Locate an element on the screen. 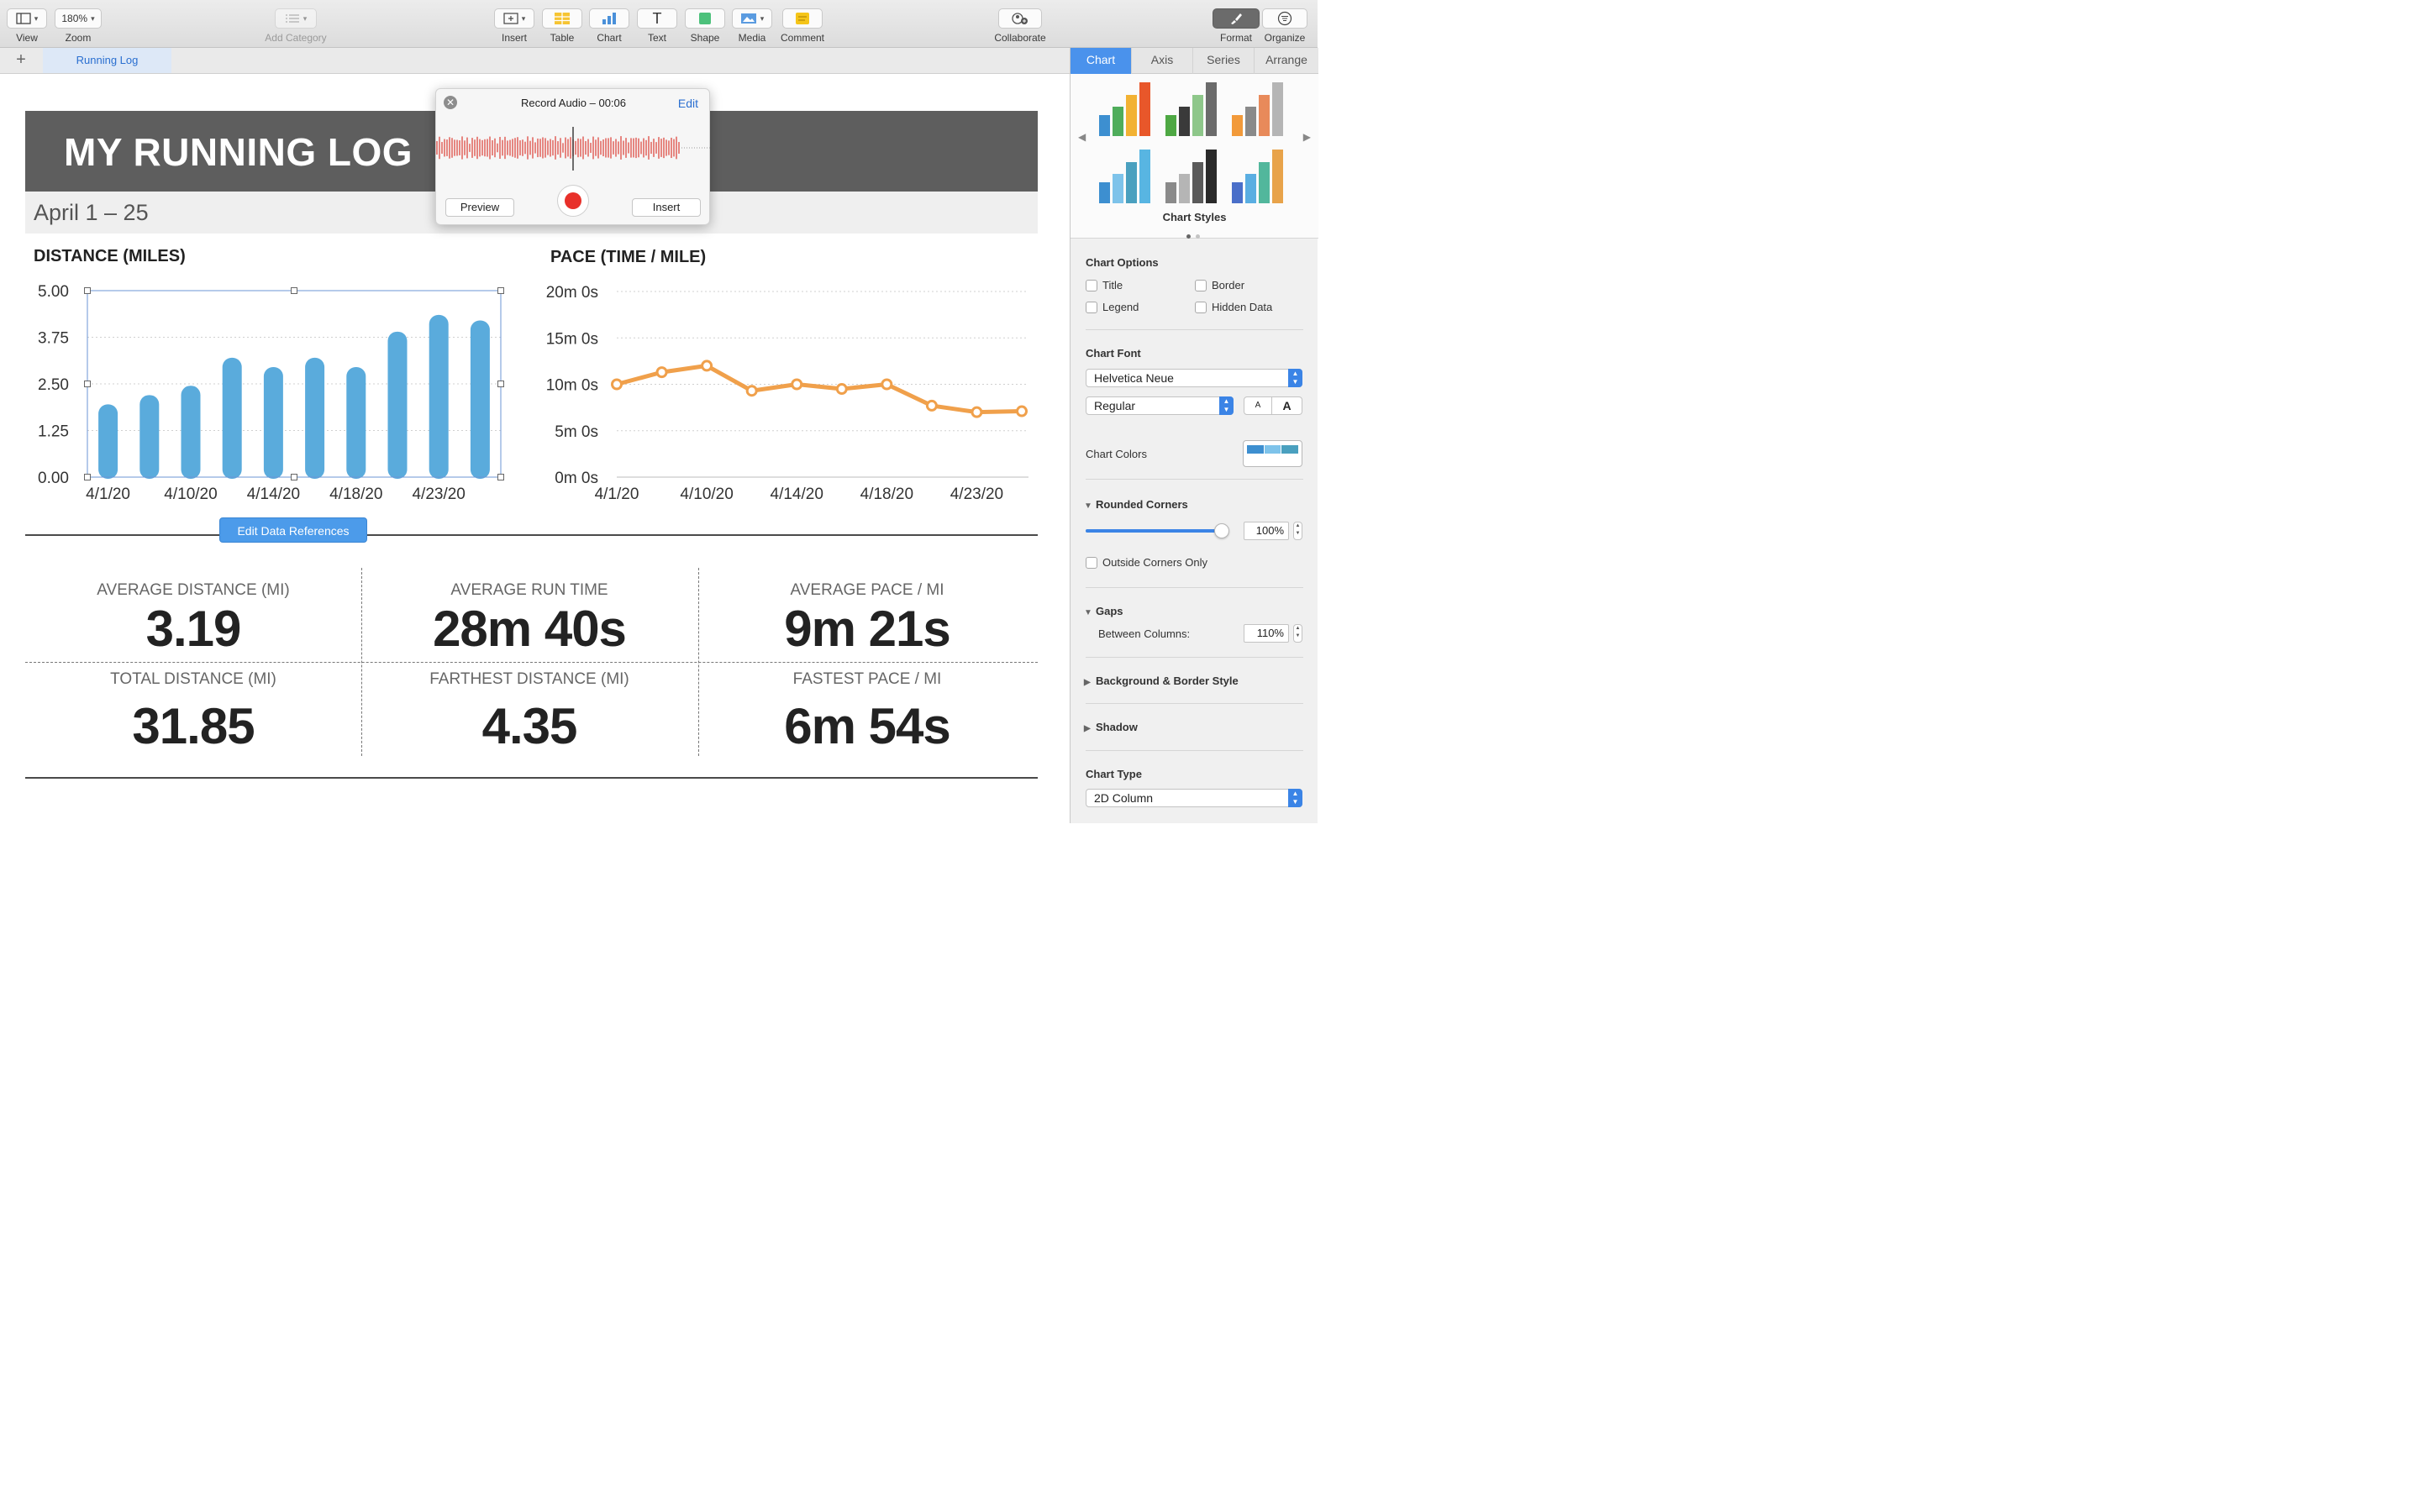 This screenshot has height=1512, width=2420. divider is located at coordinates (1195, 479).